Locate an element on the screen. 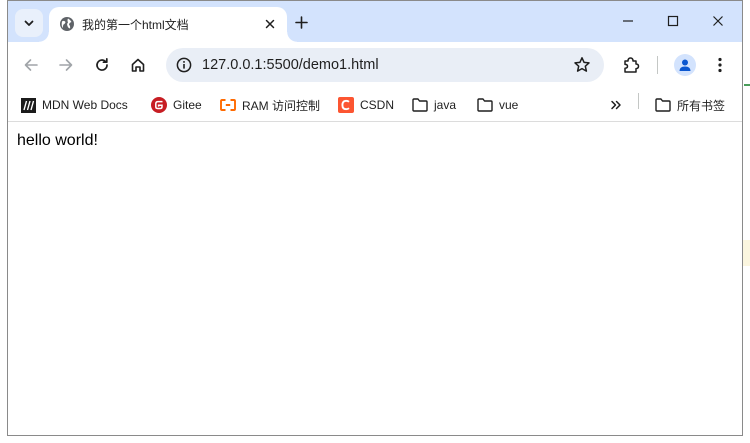 Image resolution: width=750 pixels, height=443 pixels. new-tab-button is located at coordinates (301, 22).